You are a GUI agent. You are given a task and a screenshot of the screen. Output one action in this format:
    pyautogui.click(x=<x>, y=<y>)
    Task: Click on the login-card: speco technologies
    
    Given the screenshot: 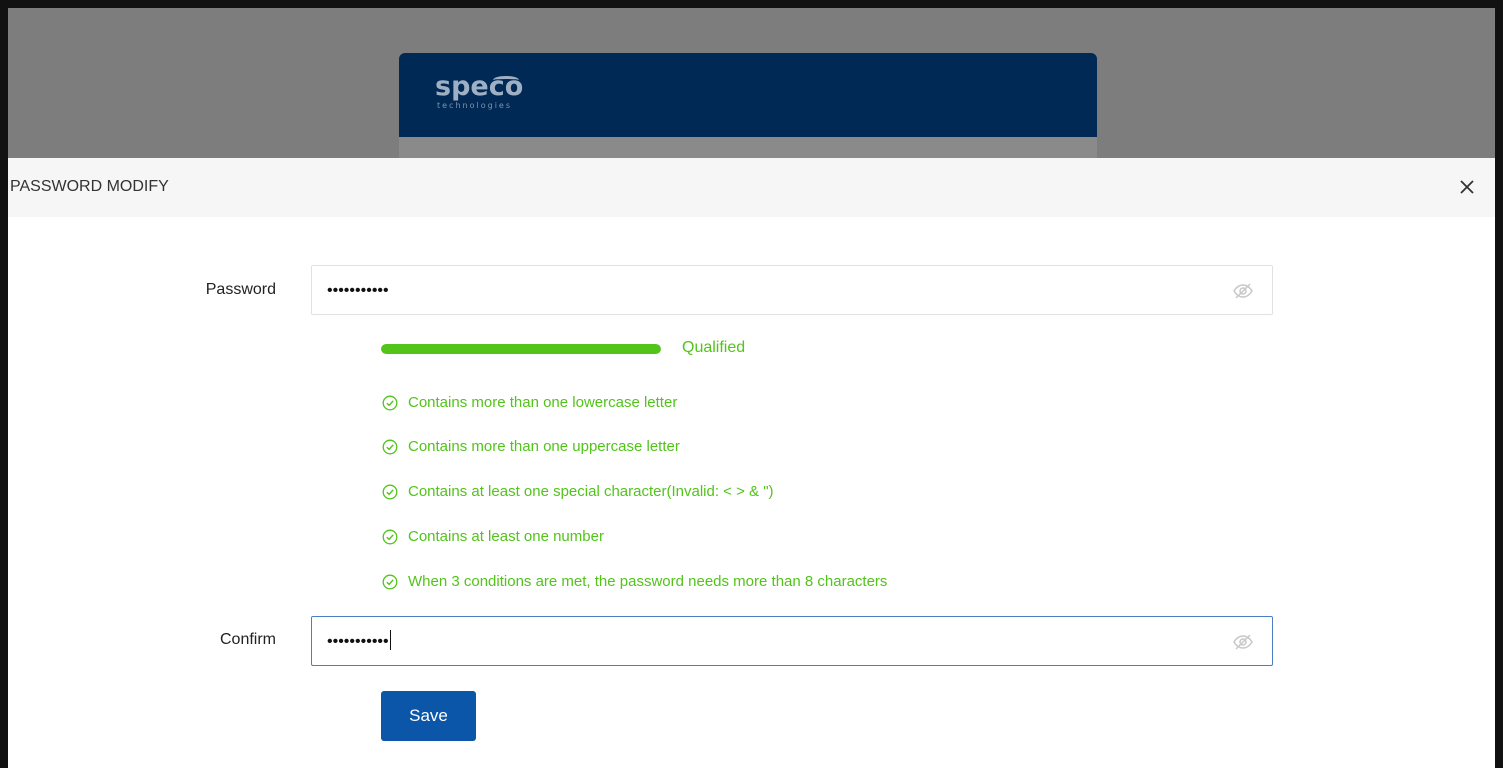 What is the action you would take?
    pyautogui.click(x=748, y=105)
    